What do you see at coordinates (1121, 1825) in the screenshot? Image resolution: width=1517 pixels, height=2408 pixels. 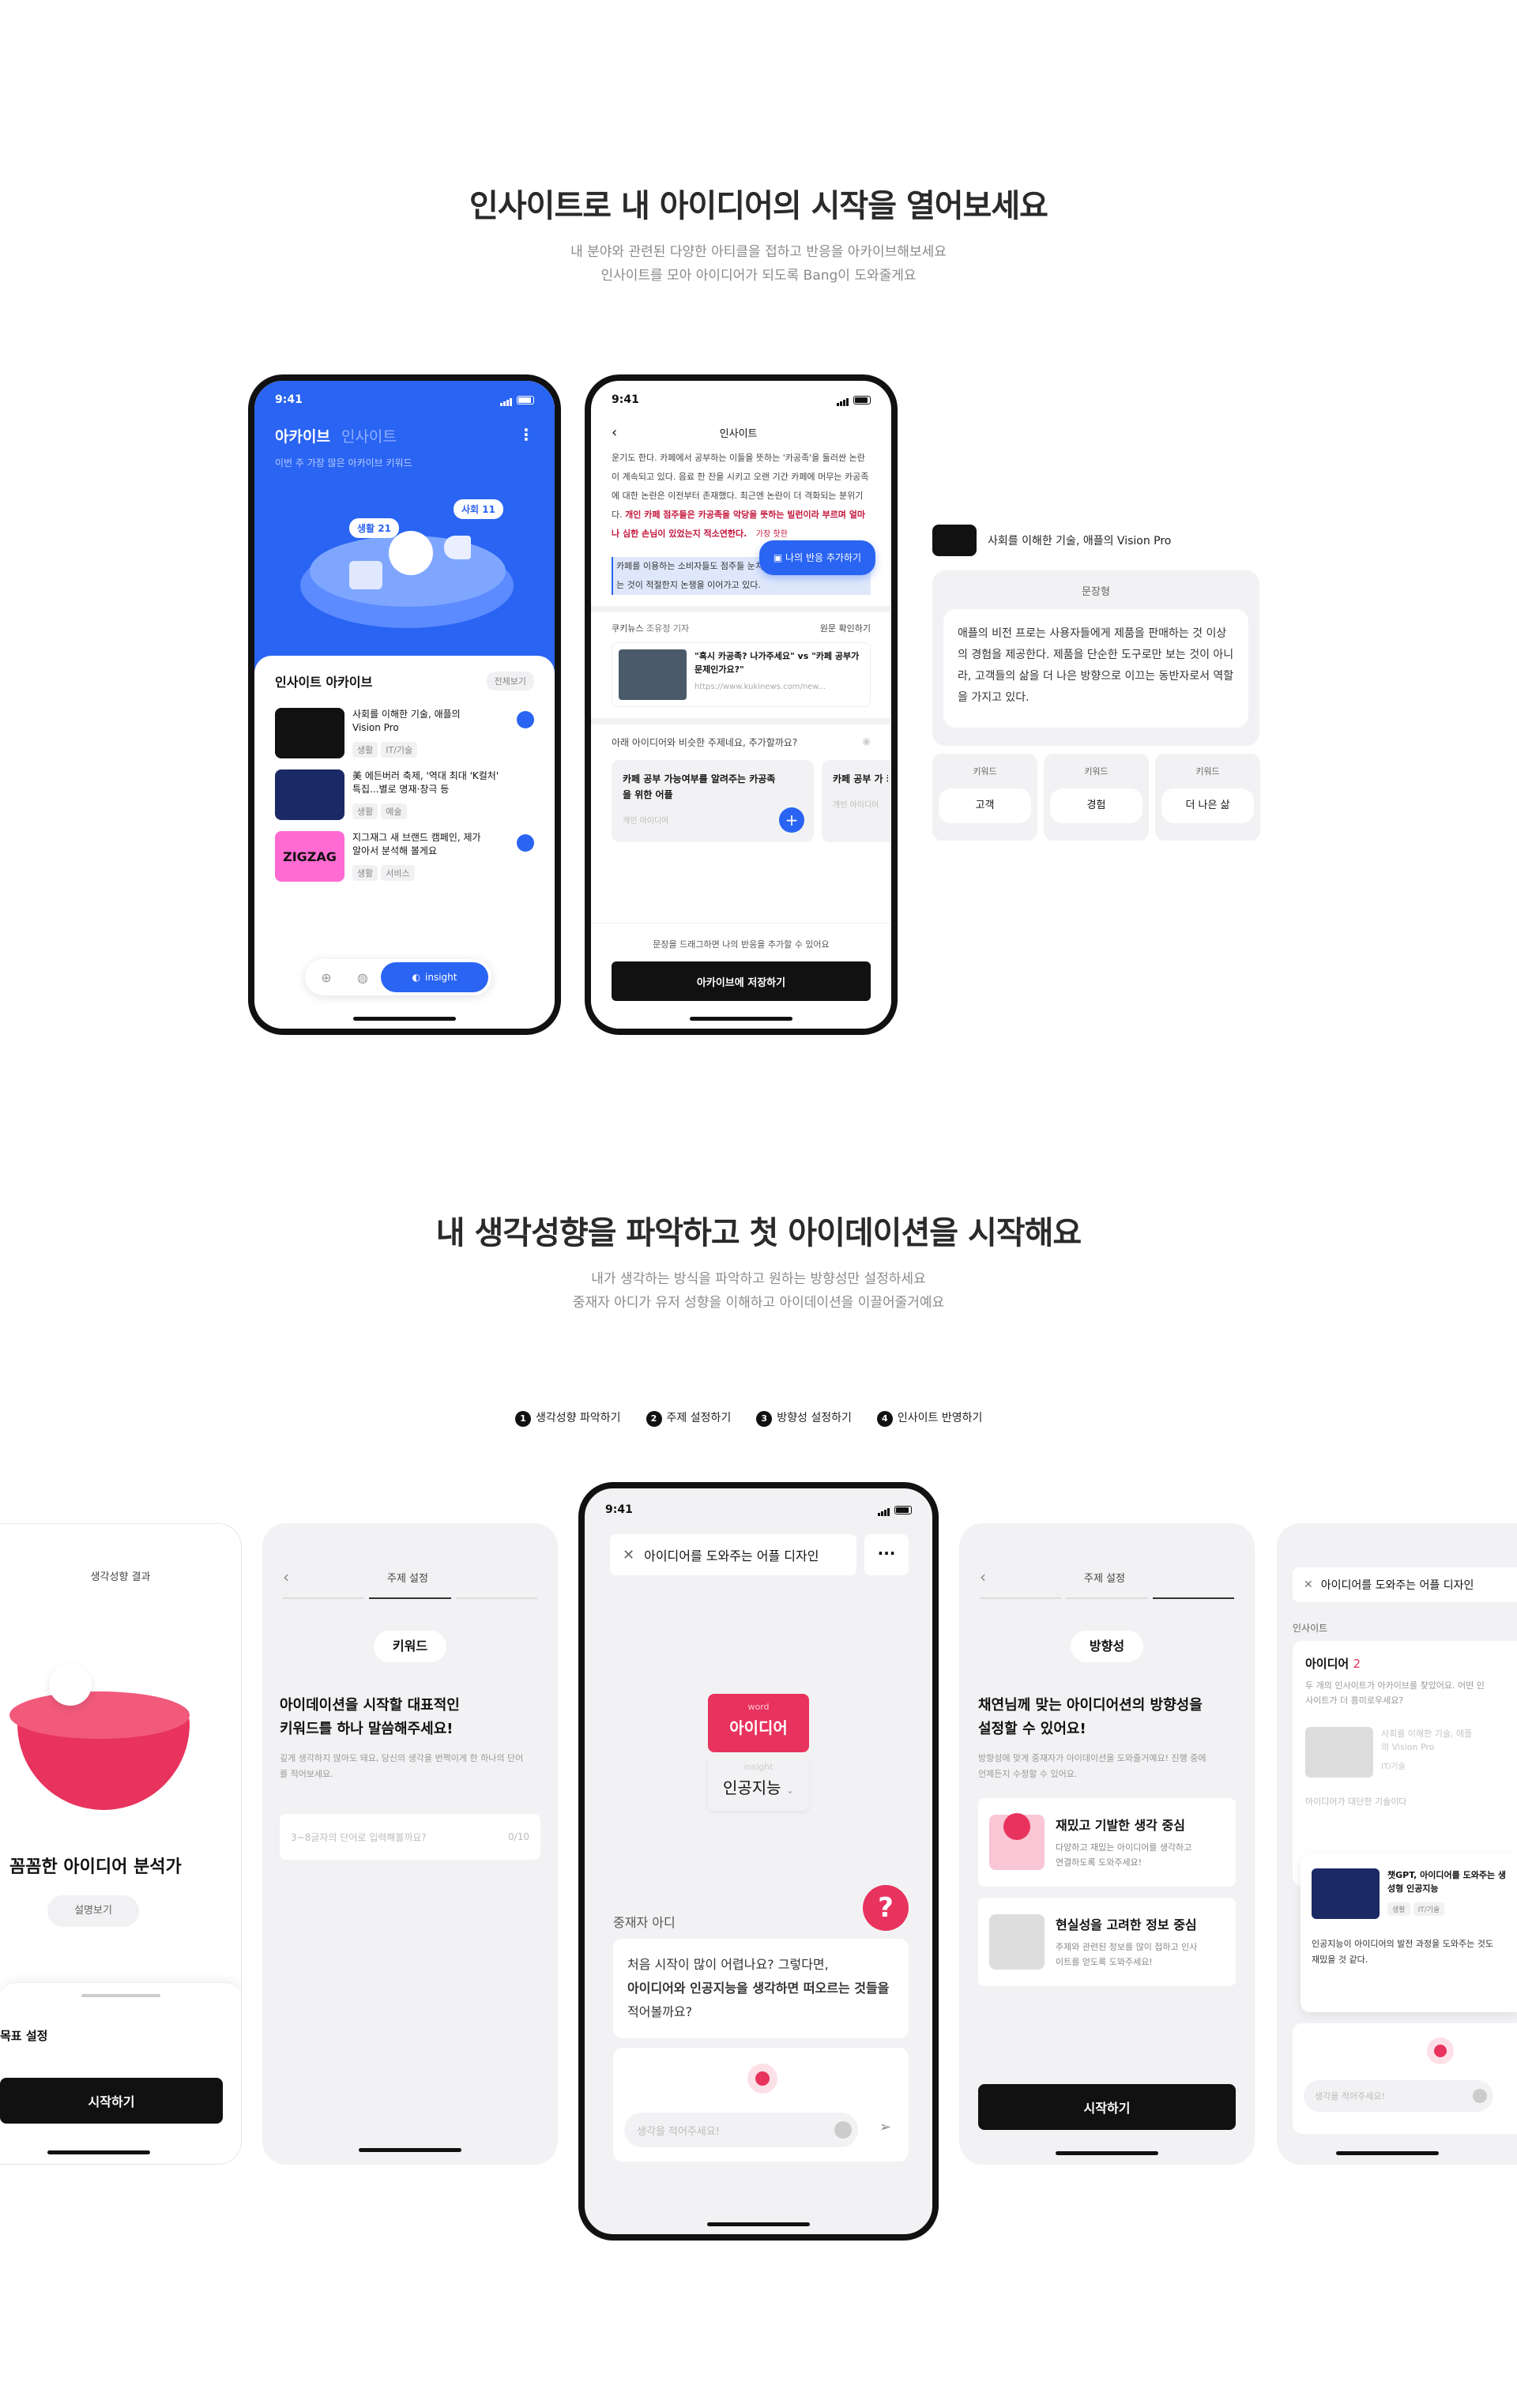 I see `option-title: 재밌고 기발한 생각 중심` at bounding box center [1121, 1825].